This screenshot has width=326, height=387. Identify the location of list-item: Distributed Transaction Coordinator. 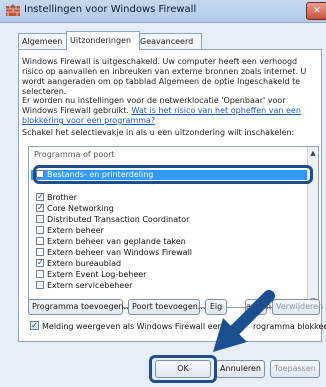
(113, 219).